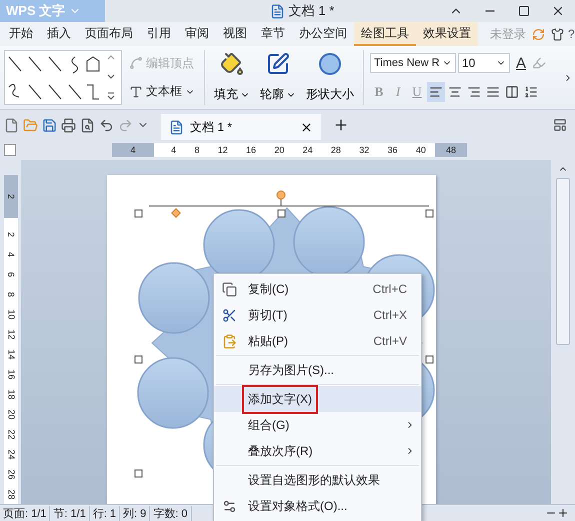 The image size is (575, 521). I want to click on settings-icon, so click(229, 506).